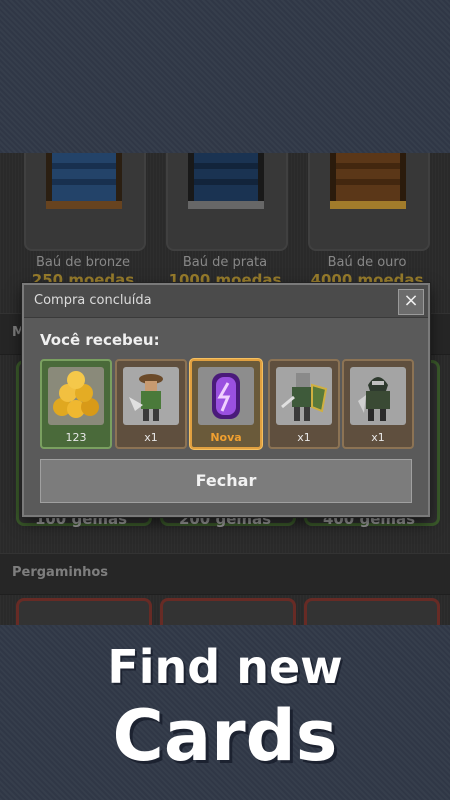  What do you see at coordinates (226, 437) in the screenshot?
I see `new-badge: Nova` at bounding box center [226, 437].